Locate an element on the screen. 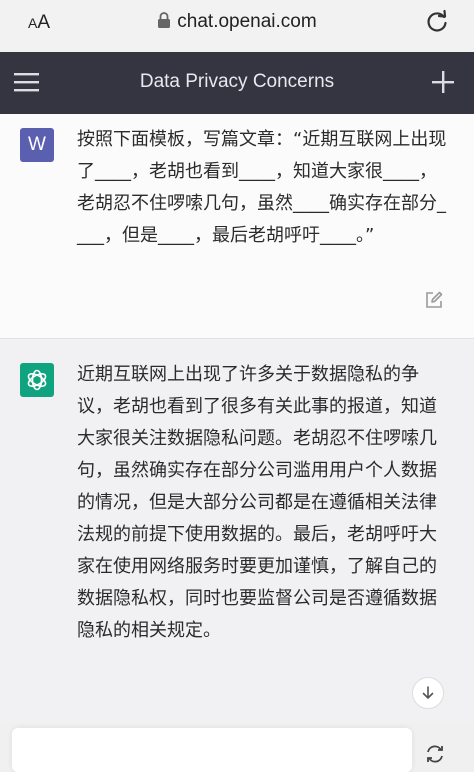  url-text: chat.openai.com is located at coordinates (247, 21).